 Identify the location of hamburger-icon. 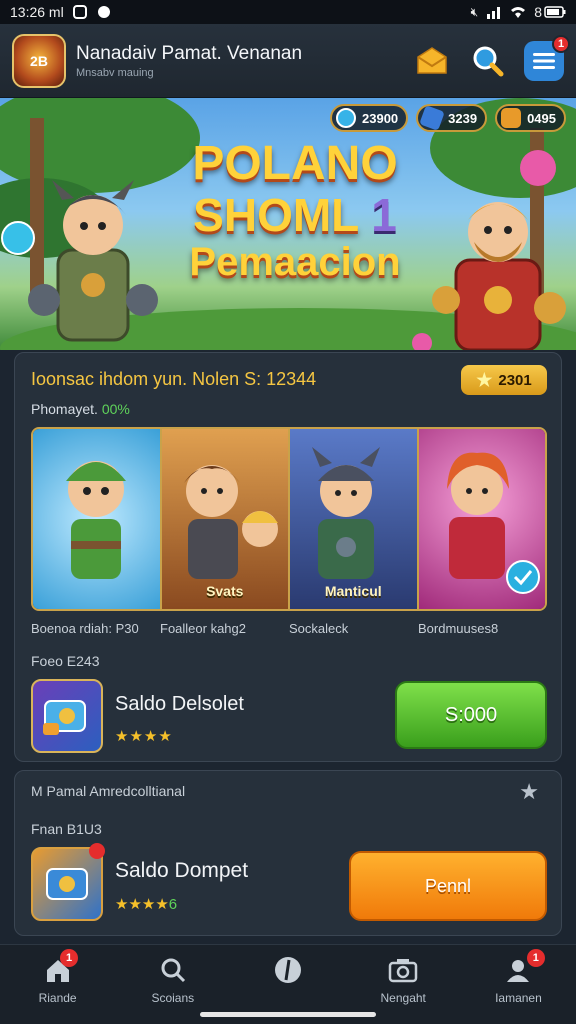
(544, 60).